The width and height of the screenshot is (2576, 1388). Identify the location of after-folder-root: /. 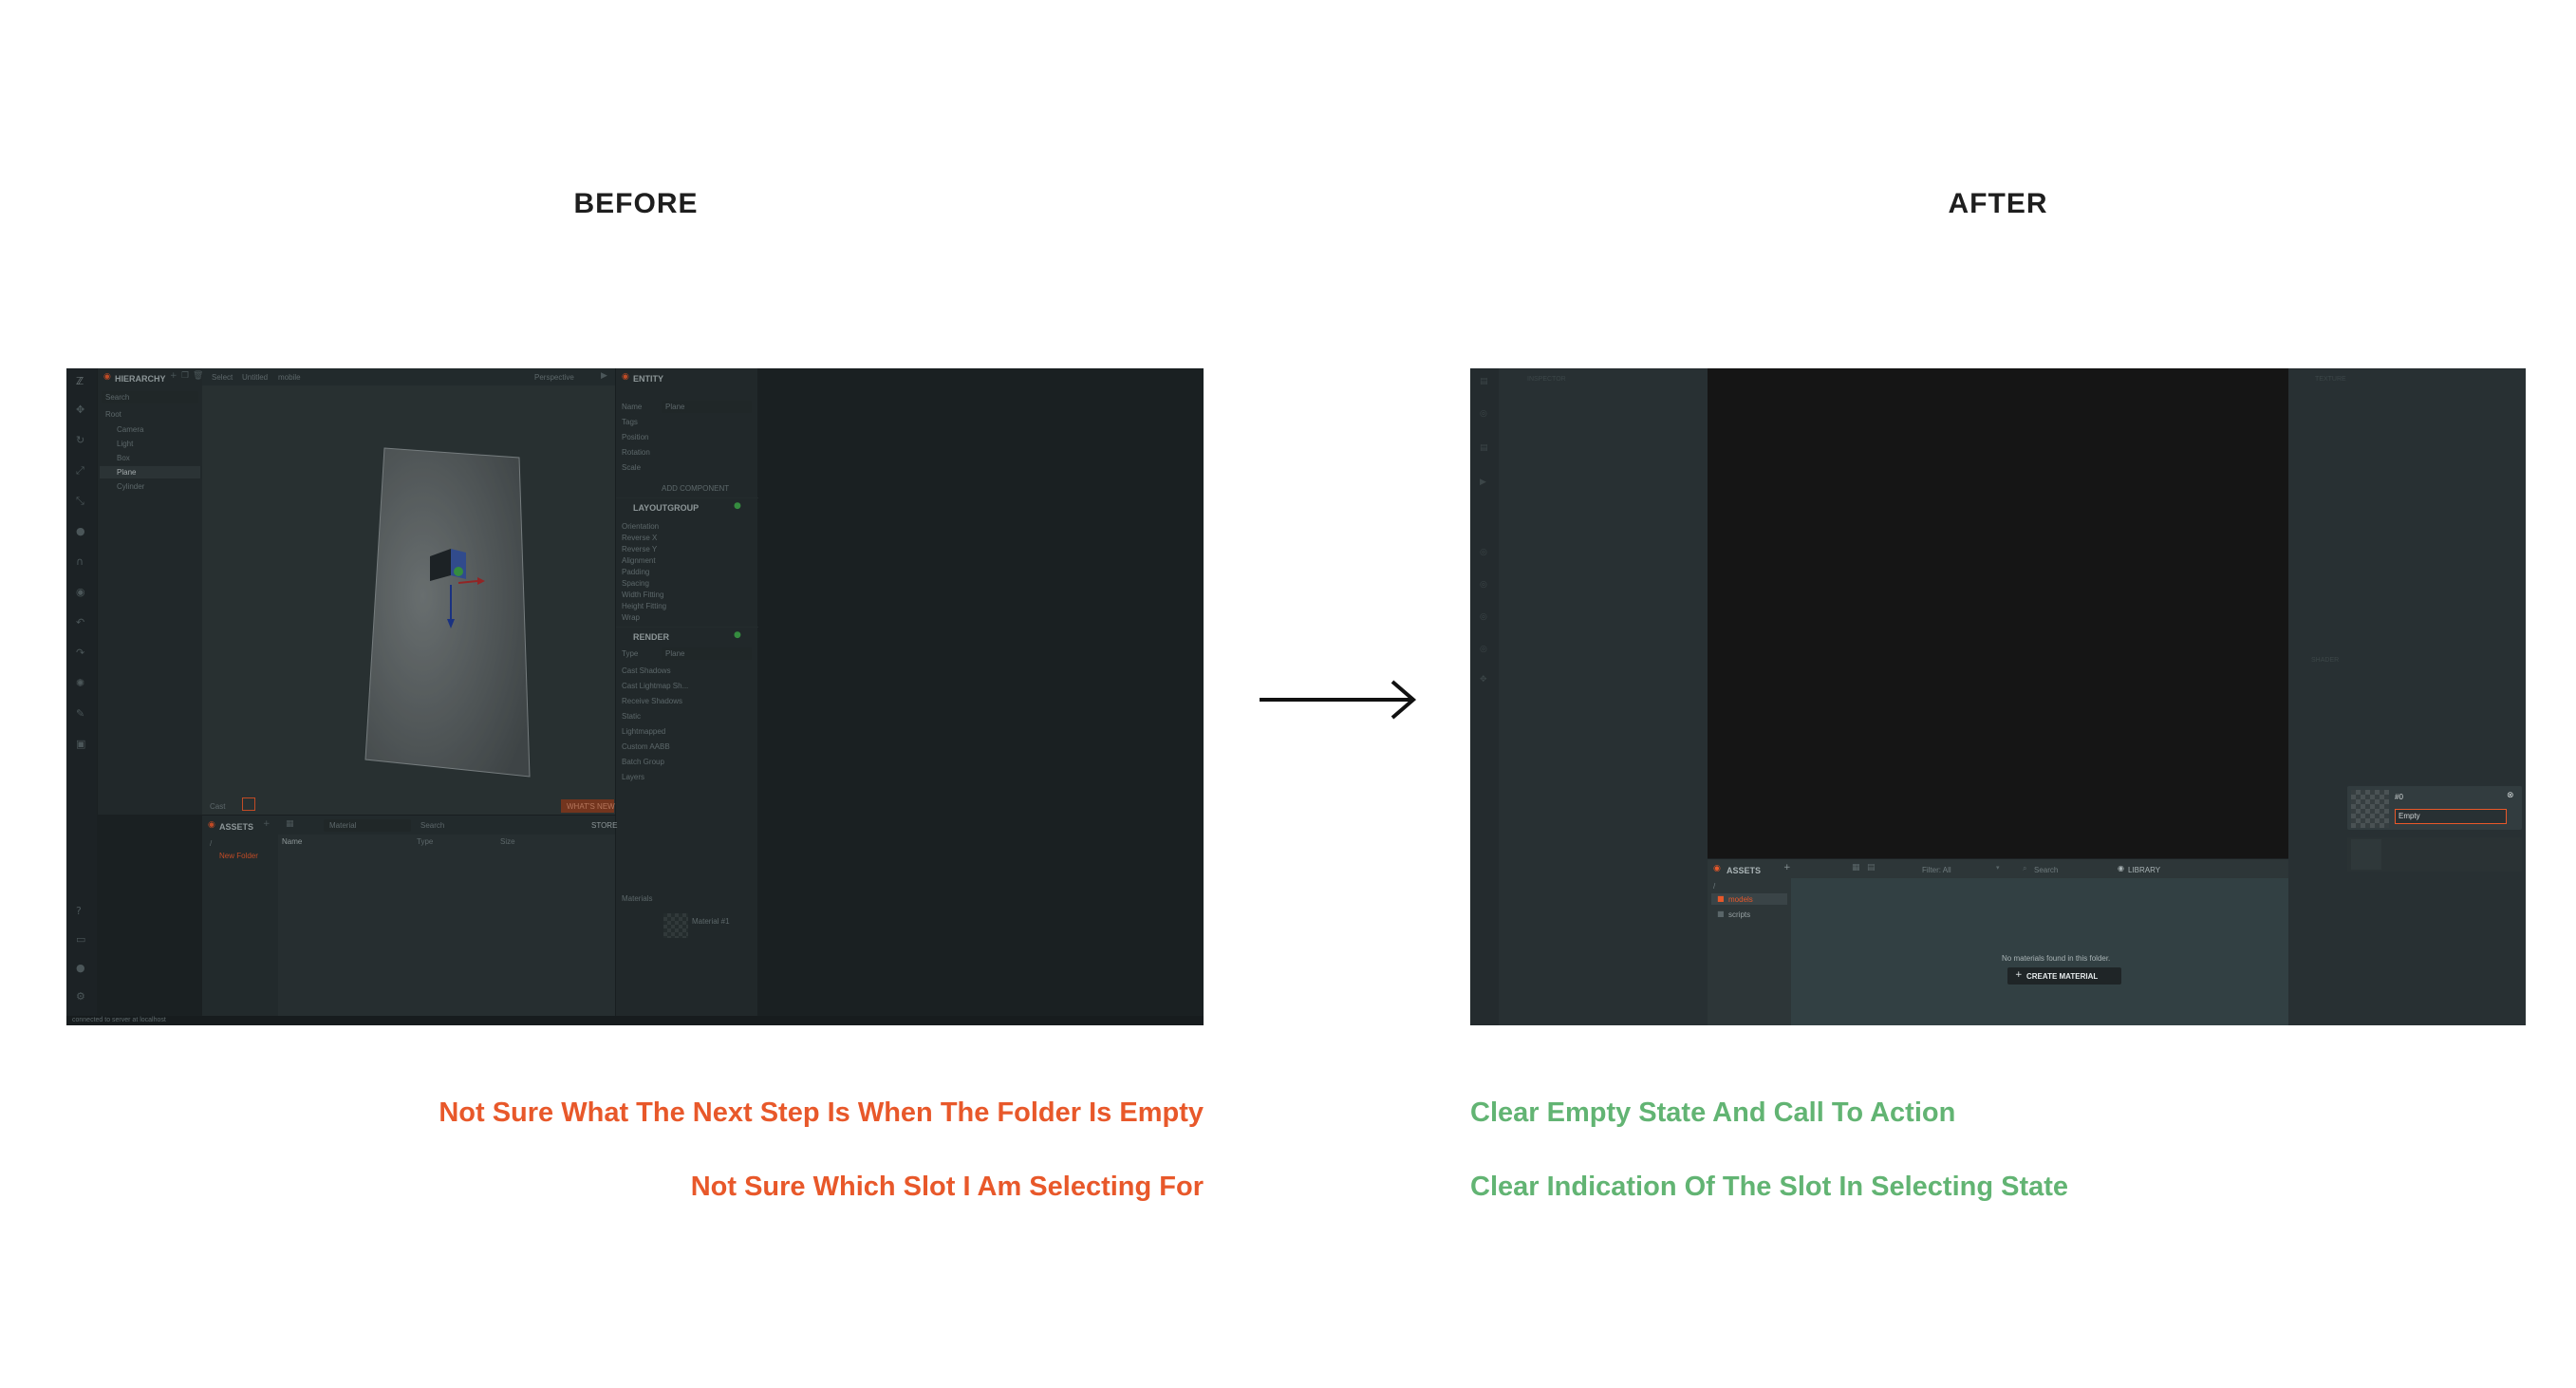
(1714, 886).